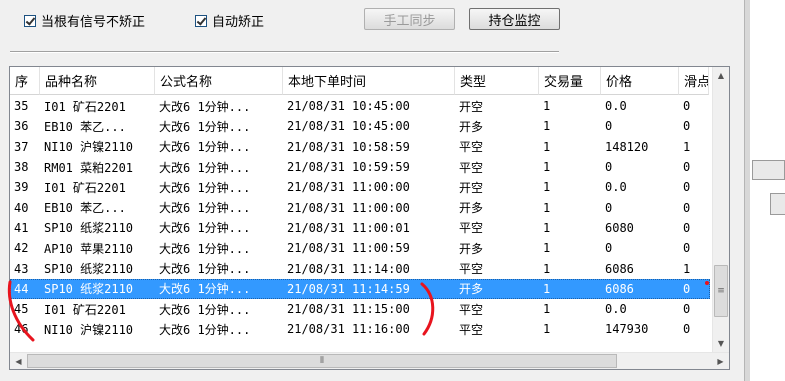 The height and width of the screenshot is (381, 785). Describe the element at coordinates (627, 146) in the screenshot. I see `cell-price: 148120` at that location.